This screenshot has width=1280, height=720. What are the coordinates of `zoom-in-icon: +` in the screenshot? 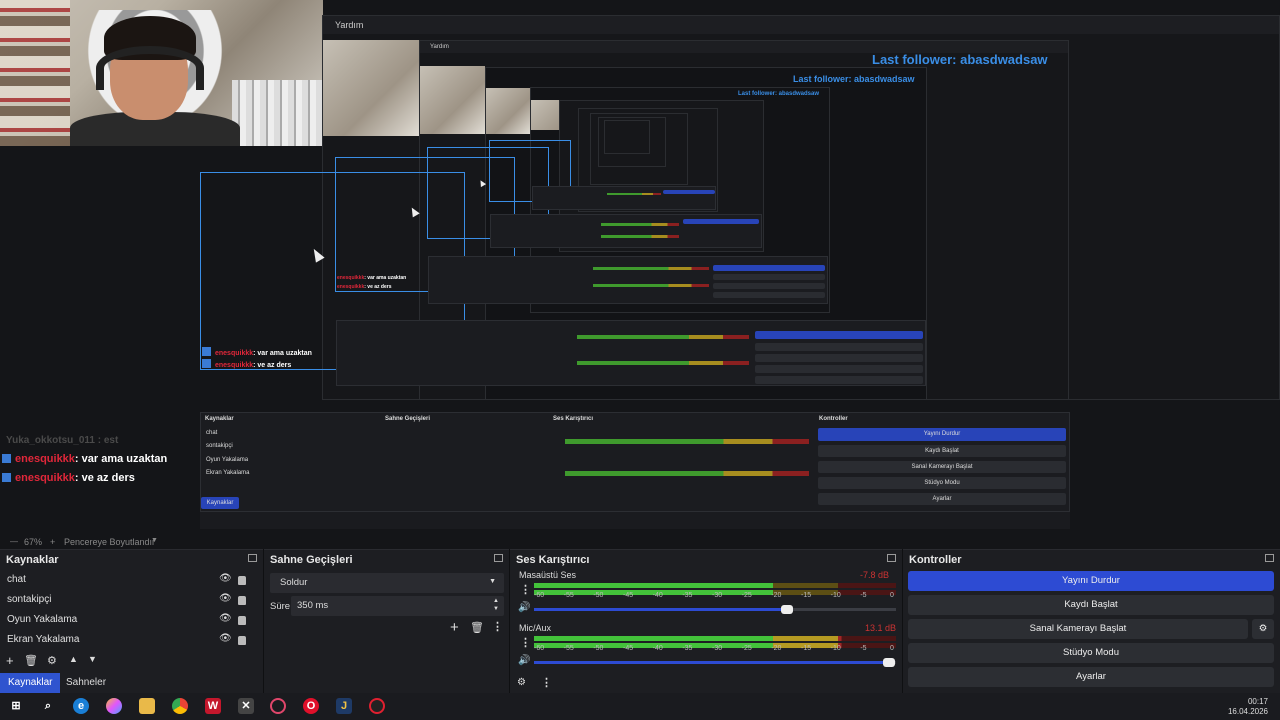 It's located at (52, 542).